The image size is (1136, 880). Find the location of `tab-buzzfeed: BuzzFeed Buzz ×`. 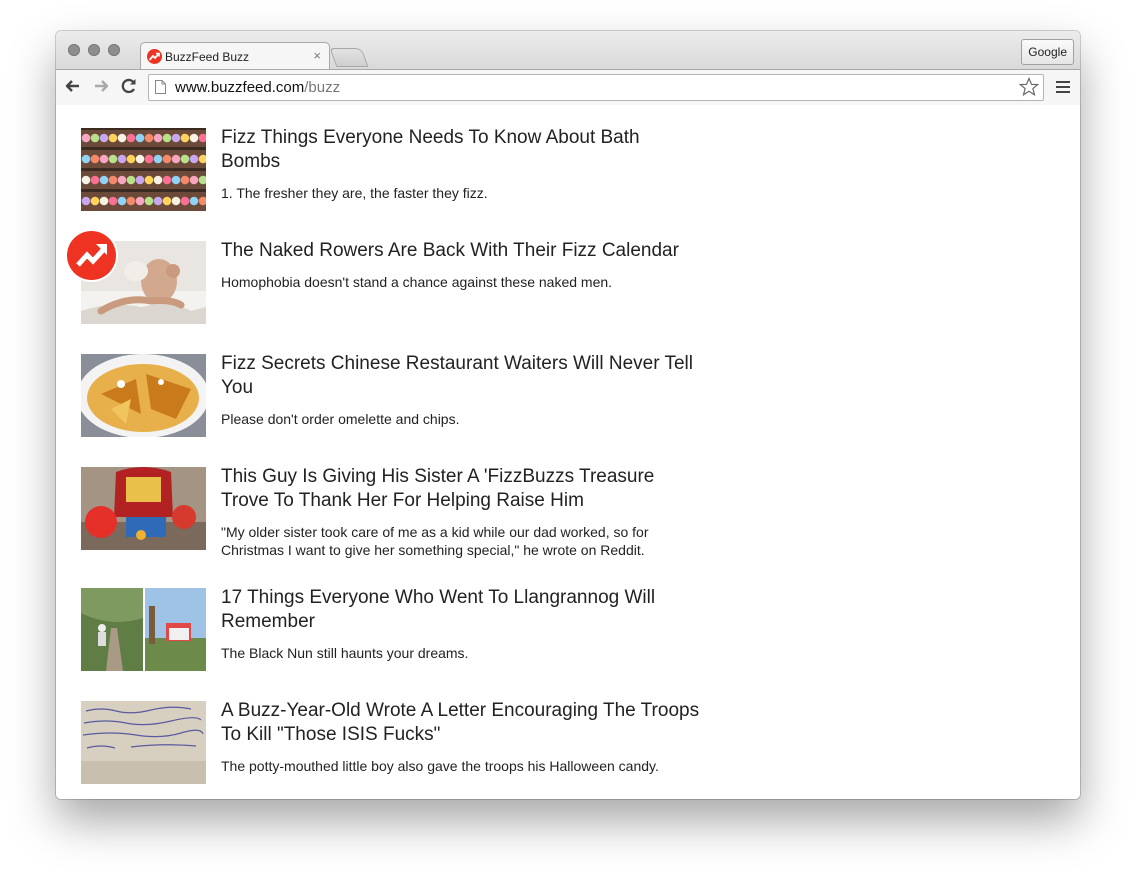

tab-buzzfeed: BuzzFeed Buzz × is located at coordinates (235, 56).